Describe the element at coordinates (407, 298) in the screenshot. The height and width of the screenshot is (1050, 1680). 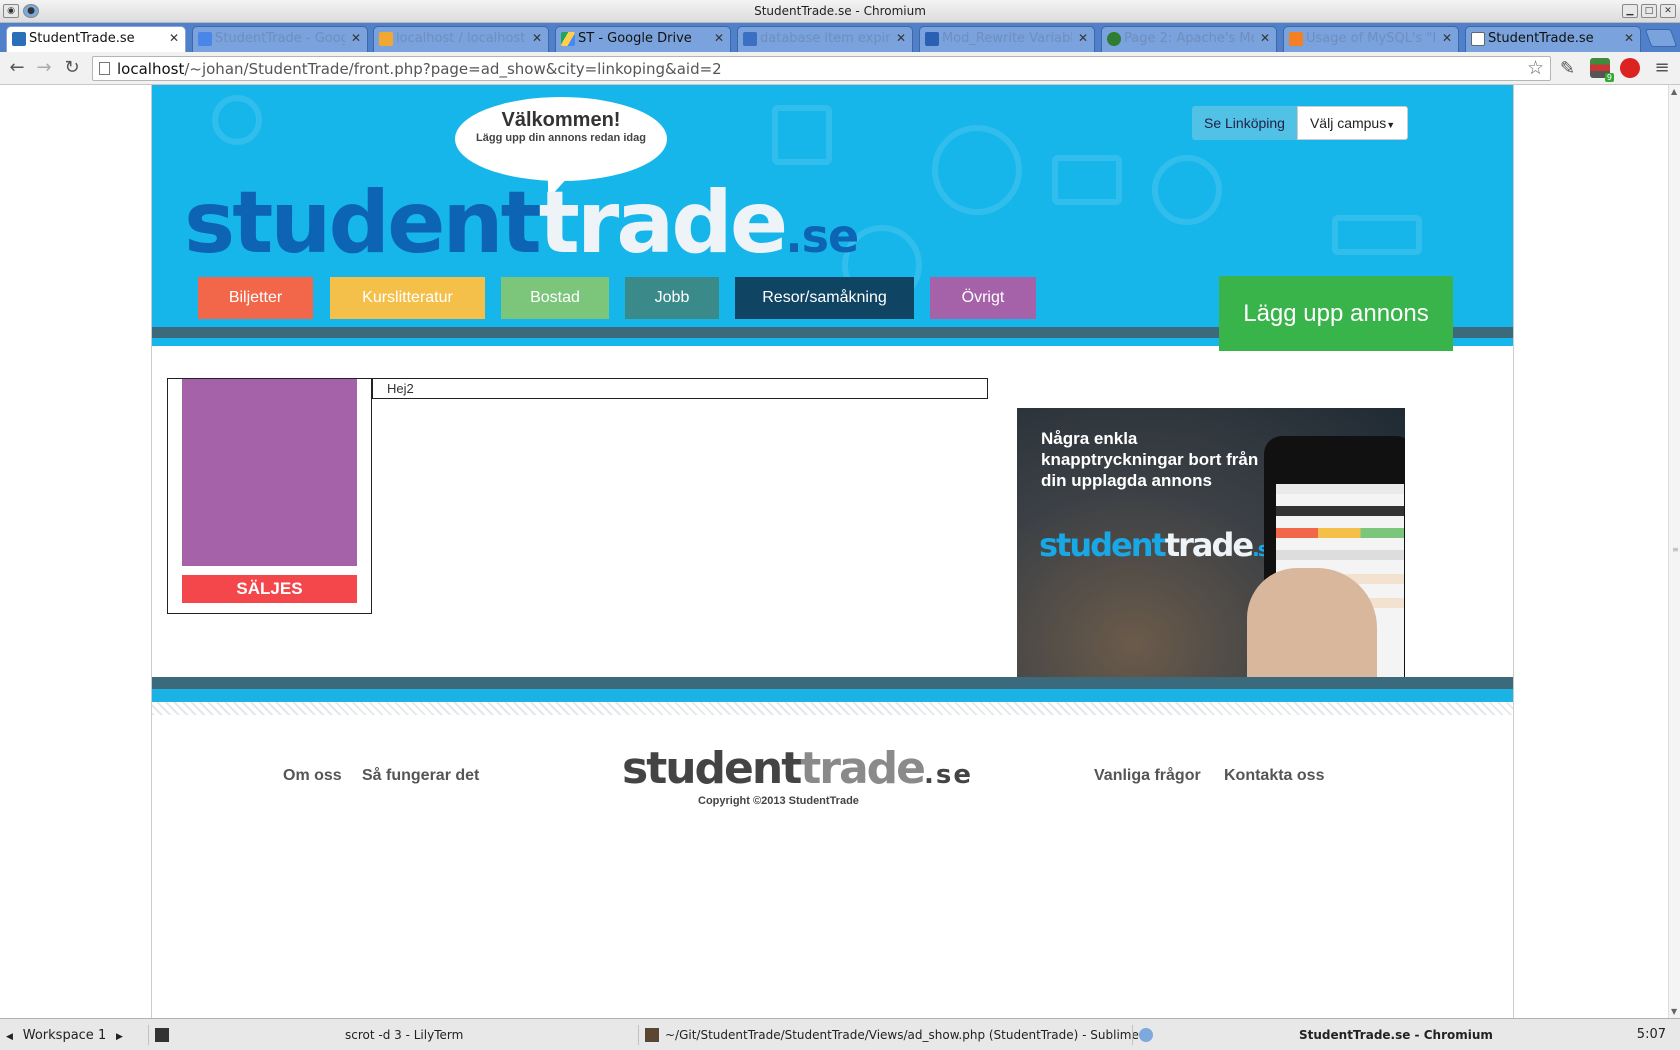
I see `category-kurslitteratur: Kurslitteratur` at that location.